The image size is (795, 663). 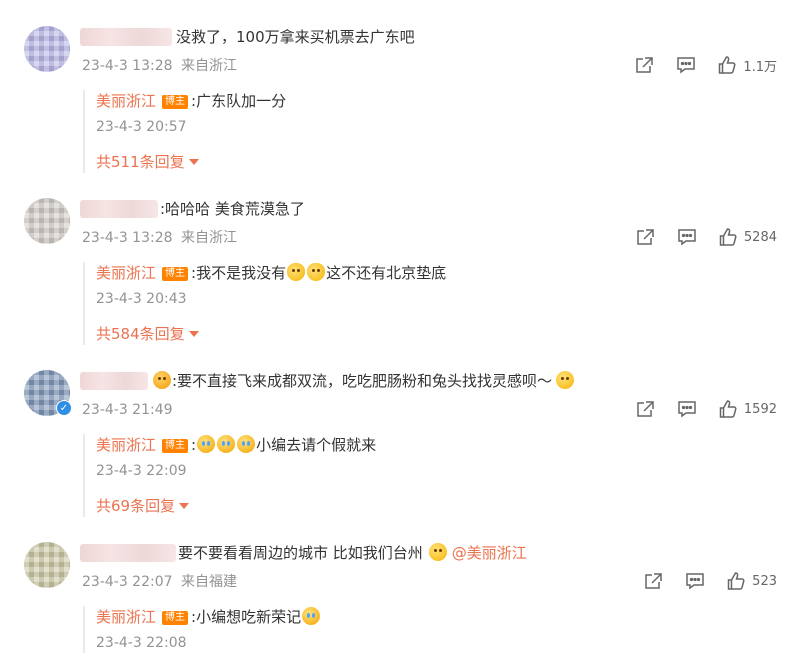 What do you see at coordinates (489, 553) in the screenshot?
I see `mention-link: @美丽浙江` at bounding box center [489, 553].